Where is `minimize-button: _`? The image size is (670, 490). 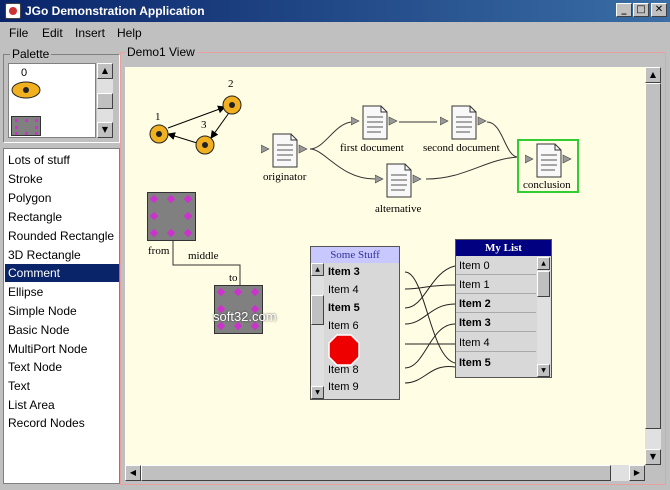 minimize-button: _ is located at coordinates (624, 10).